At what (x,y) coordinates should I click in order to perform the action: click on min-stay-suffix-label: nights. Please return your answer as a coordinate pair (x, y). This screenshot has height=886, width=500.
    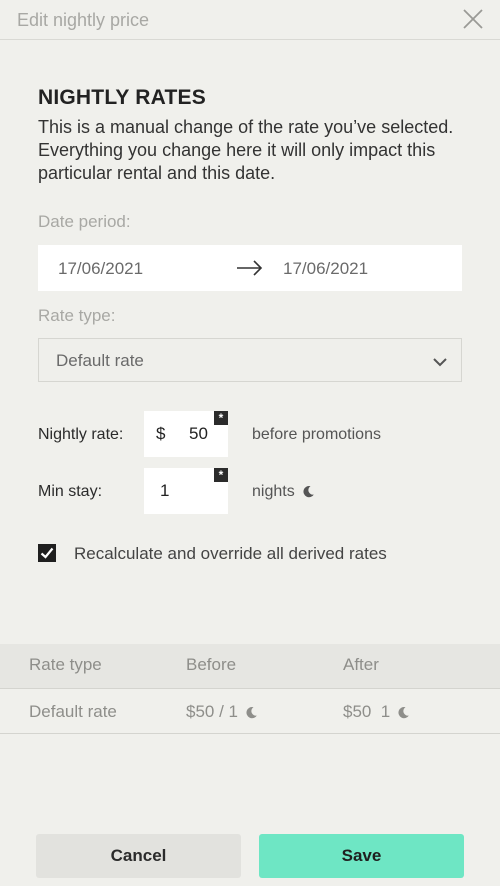
    Looking at the image, I should click on (273, 491).